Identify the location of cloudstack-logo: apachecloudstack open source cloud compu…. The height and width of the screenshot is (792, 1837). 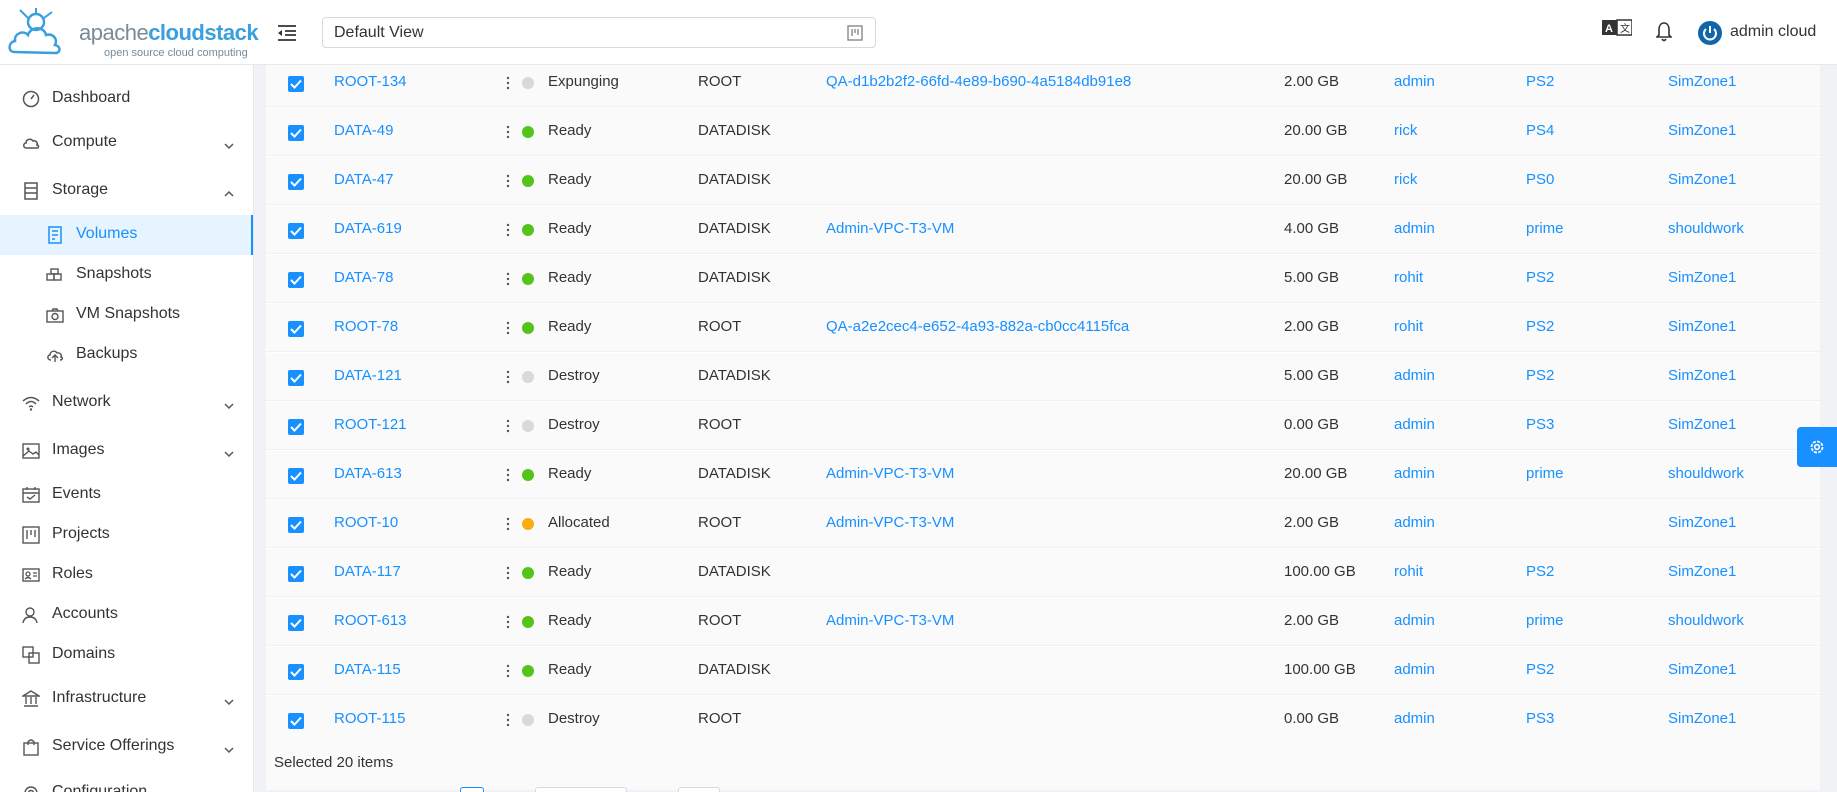
(132, 34).